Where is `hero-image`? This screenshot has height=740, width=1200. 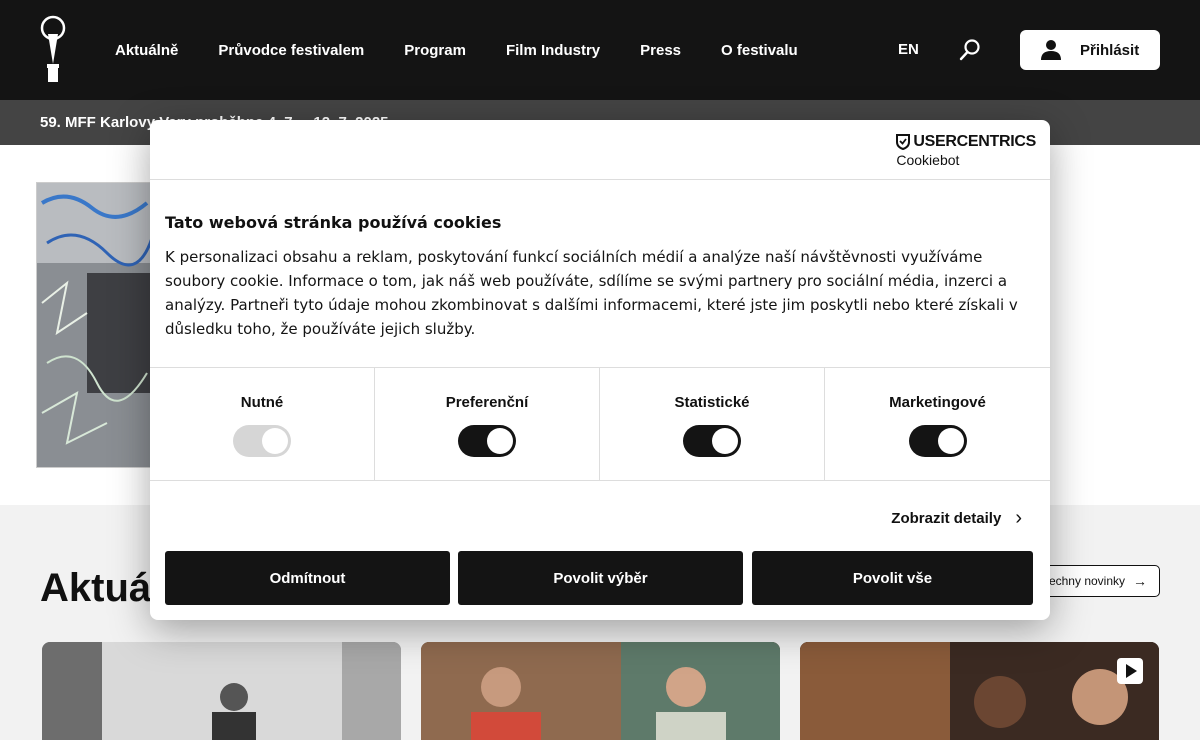 hero-image is located at coordinates (96, 325).